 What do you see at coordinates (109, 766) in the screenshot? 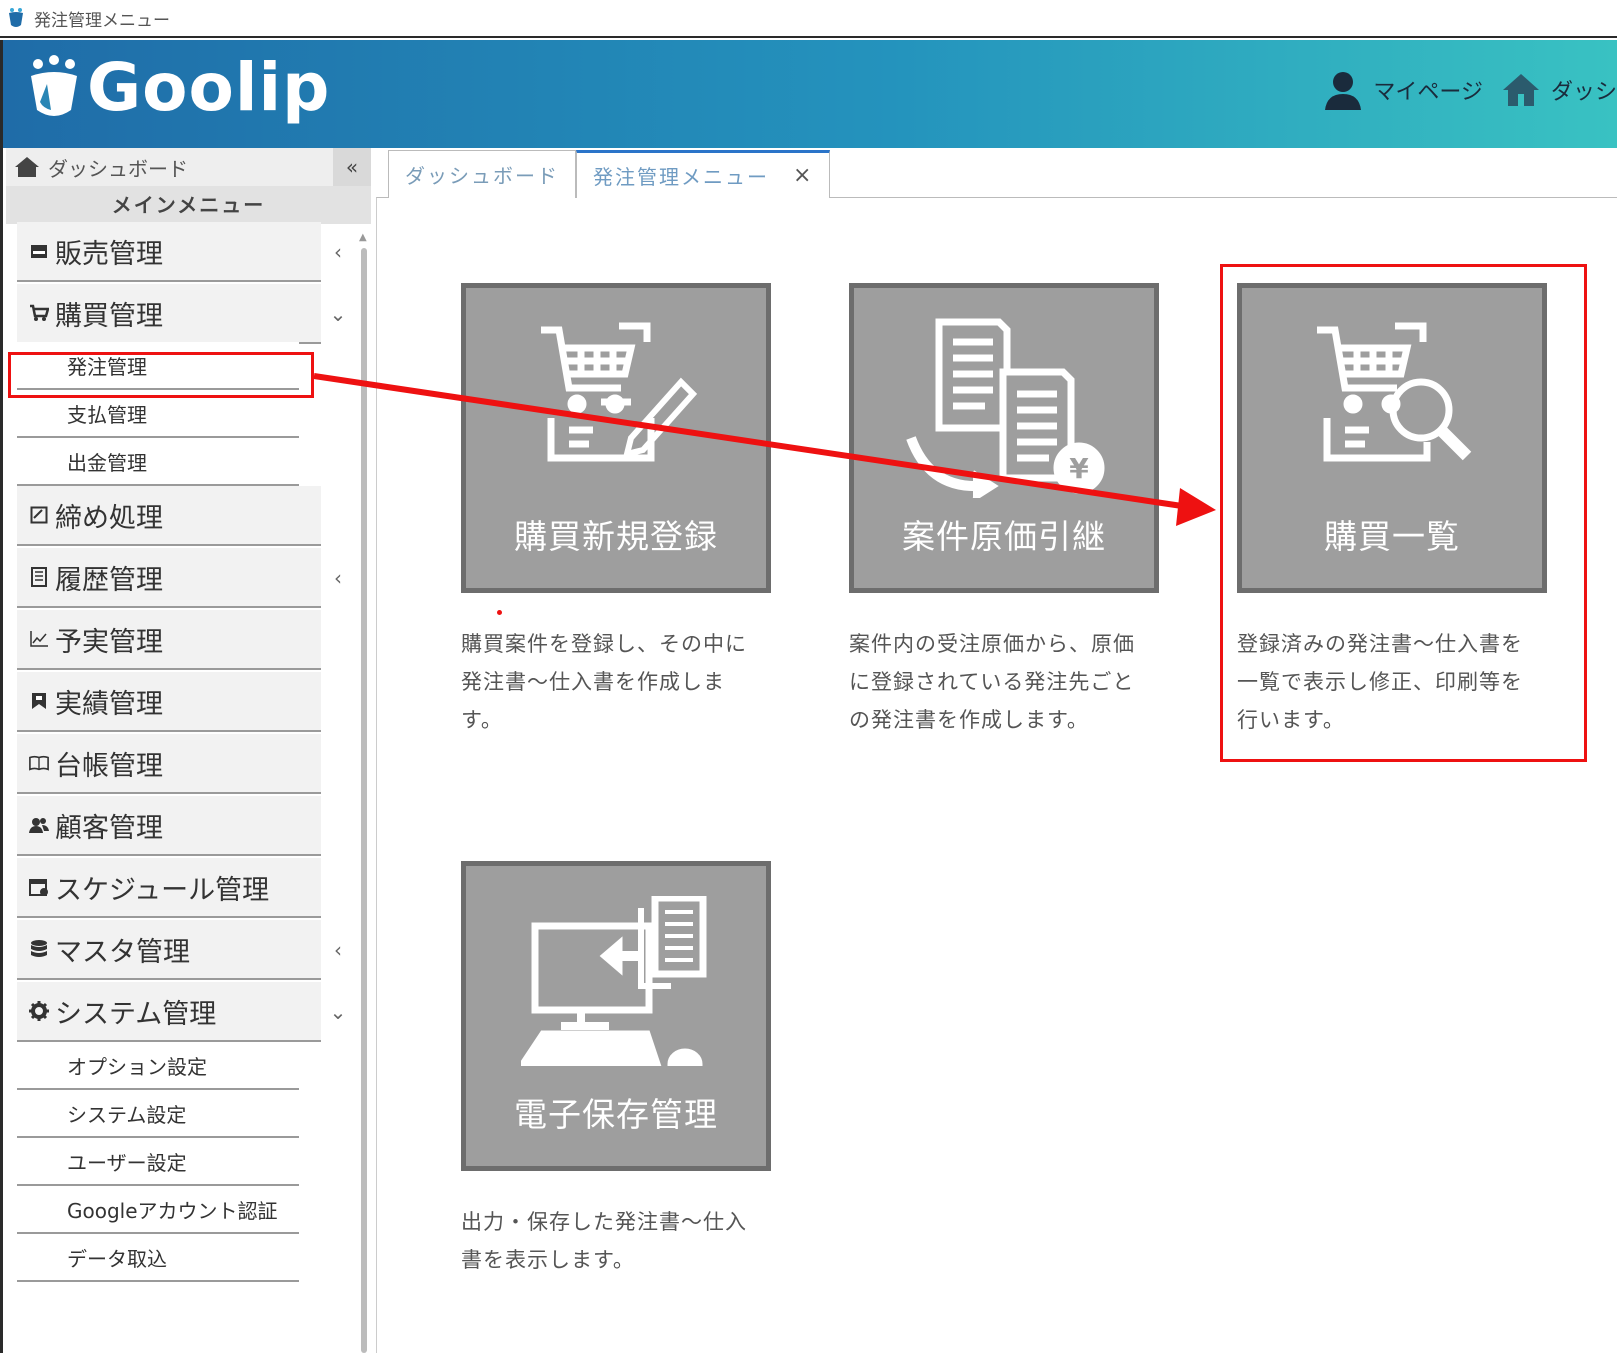
I see `sidebar-item-label: 台帳管理` at bounding box center [109, 766].